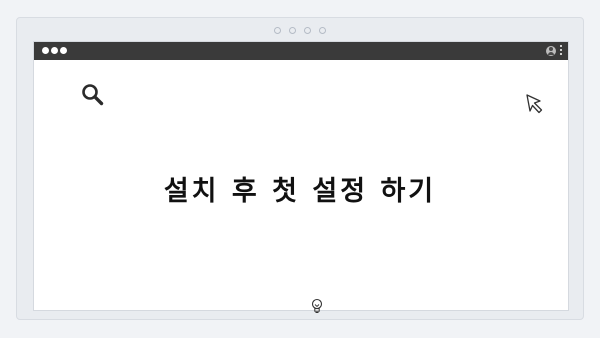 The width and height of the screenshot is (600, 338). I want to click on headline: 설치 후 첫 설정 하기, so click(300, 191).